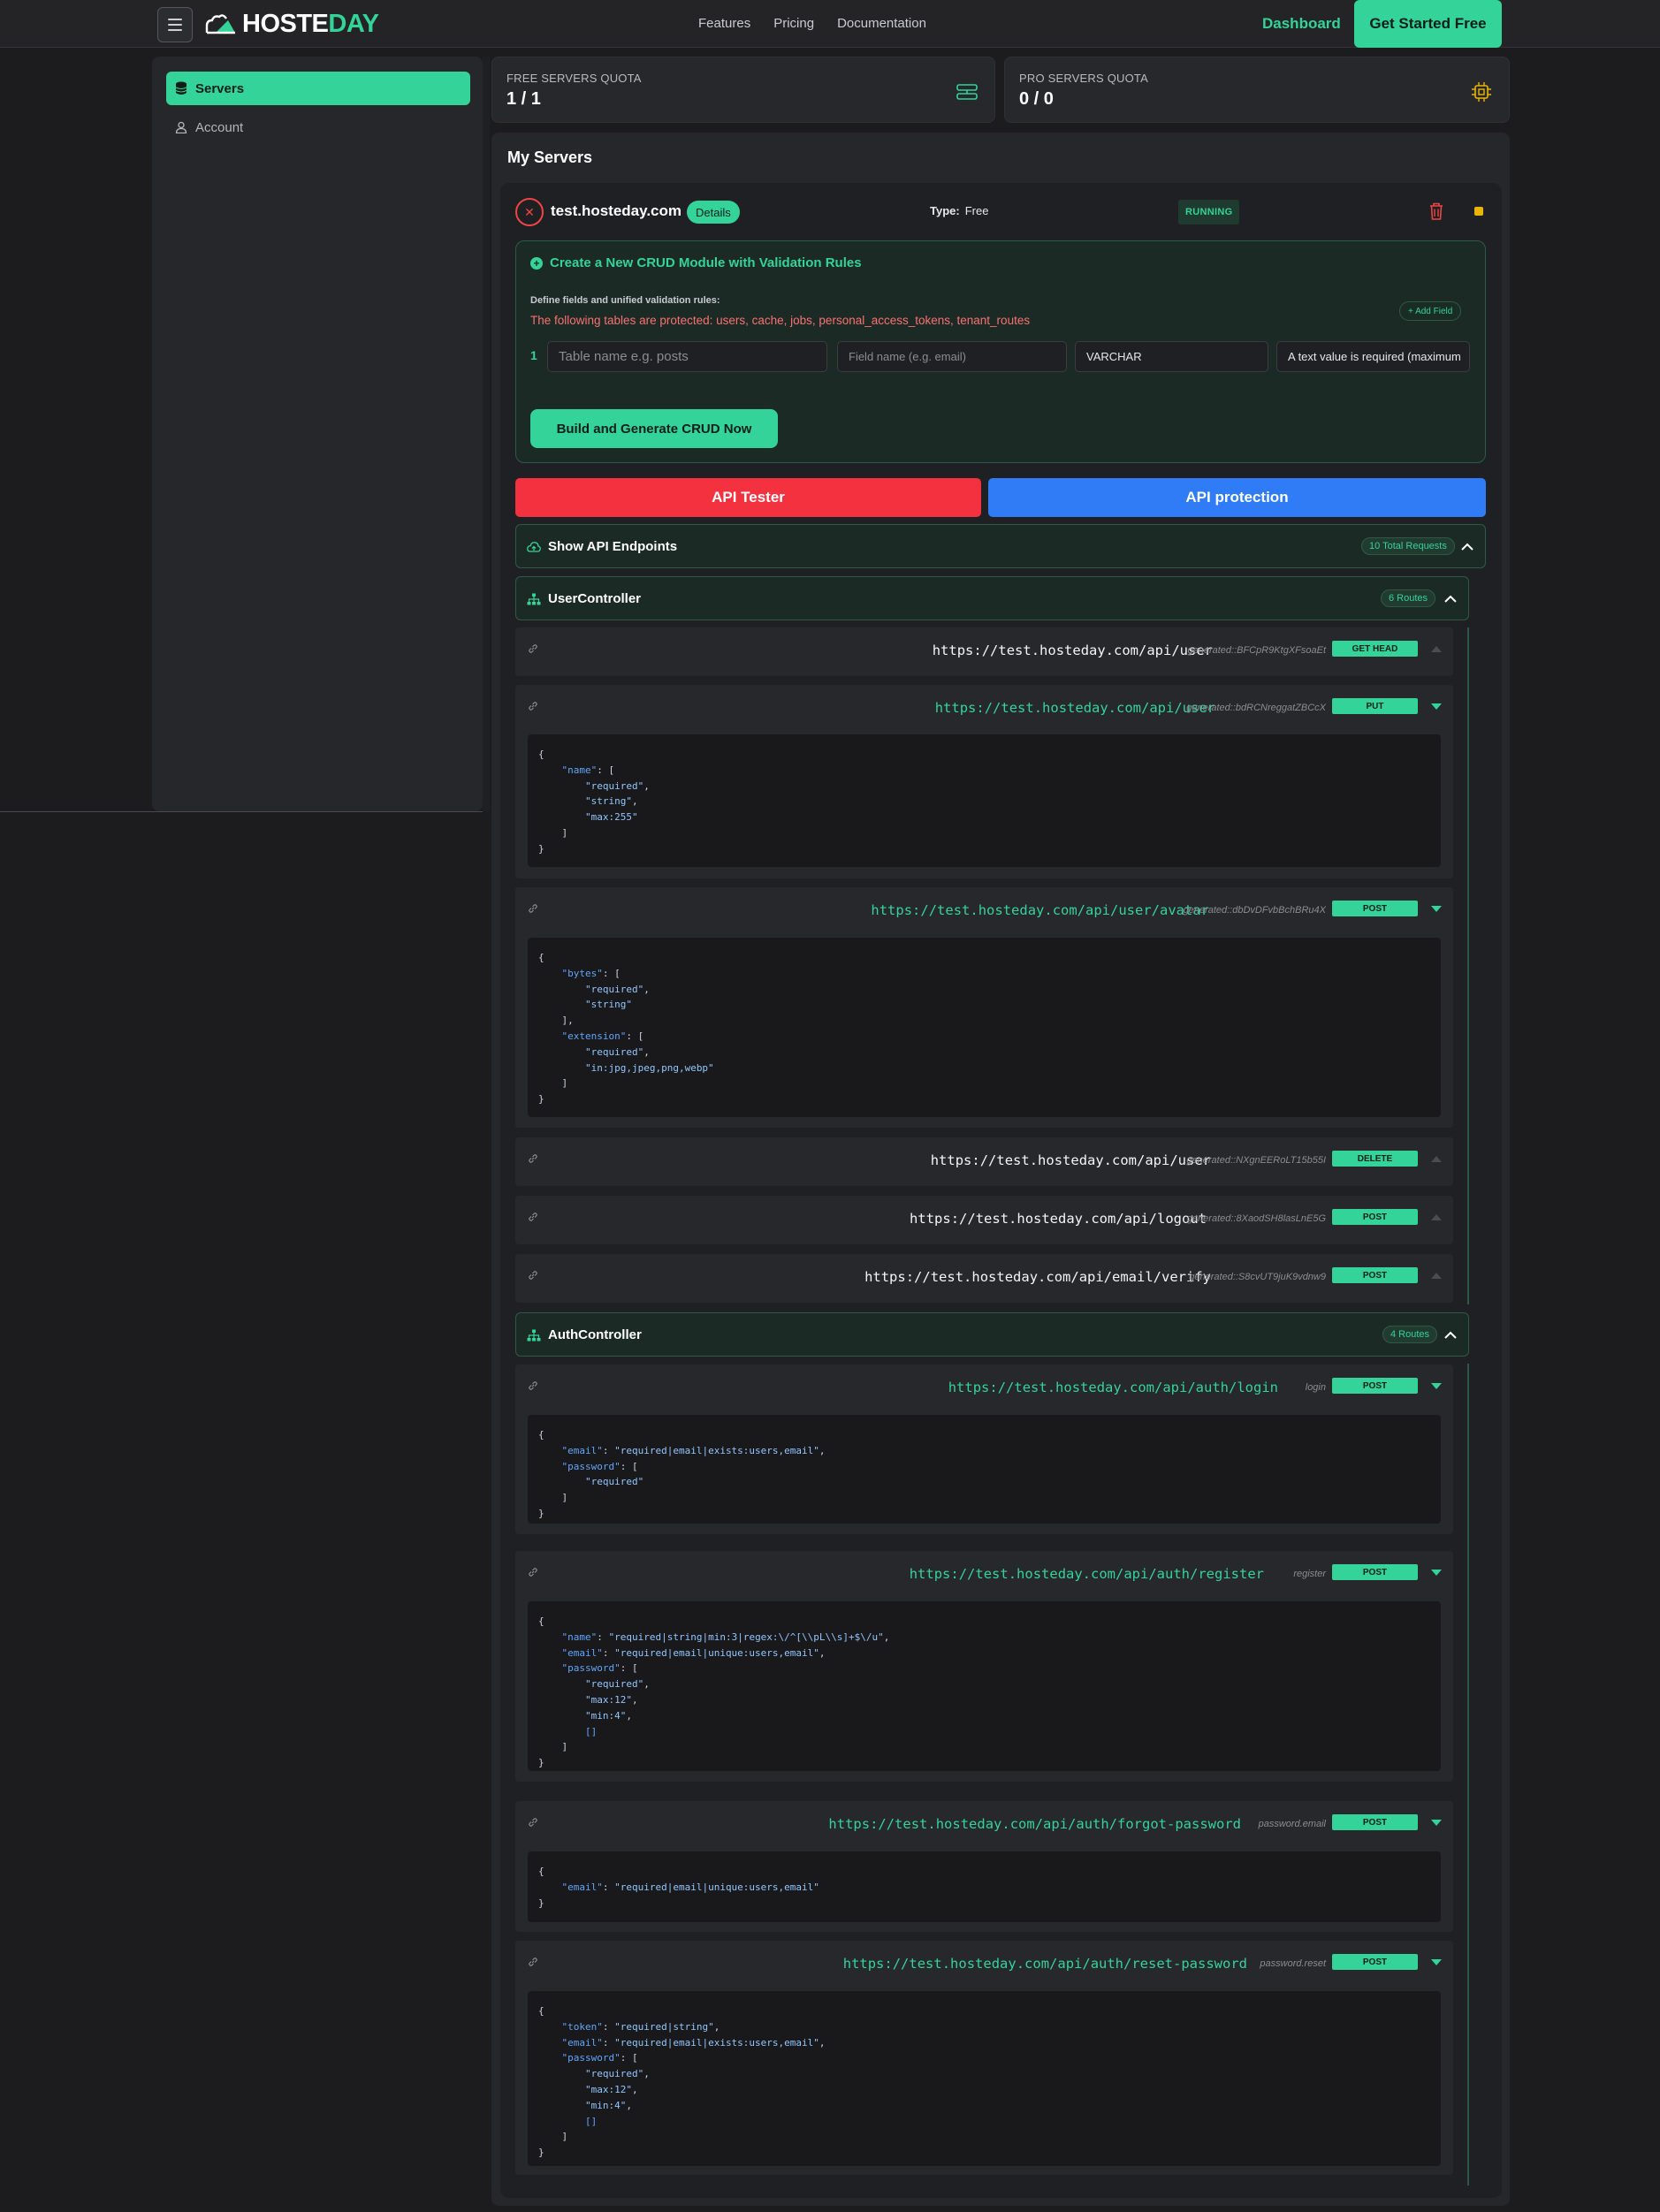 Image resolution: width=1660 pixels, height=2212 pixels. Describe the element at coordinates (1373, 356) in the screenshot. I see `validation-rule-input: A text value is required (maximum` at that location.